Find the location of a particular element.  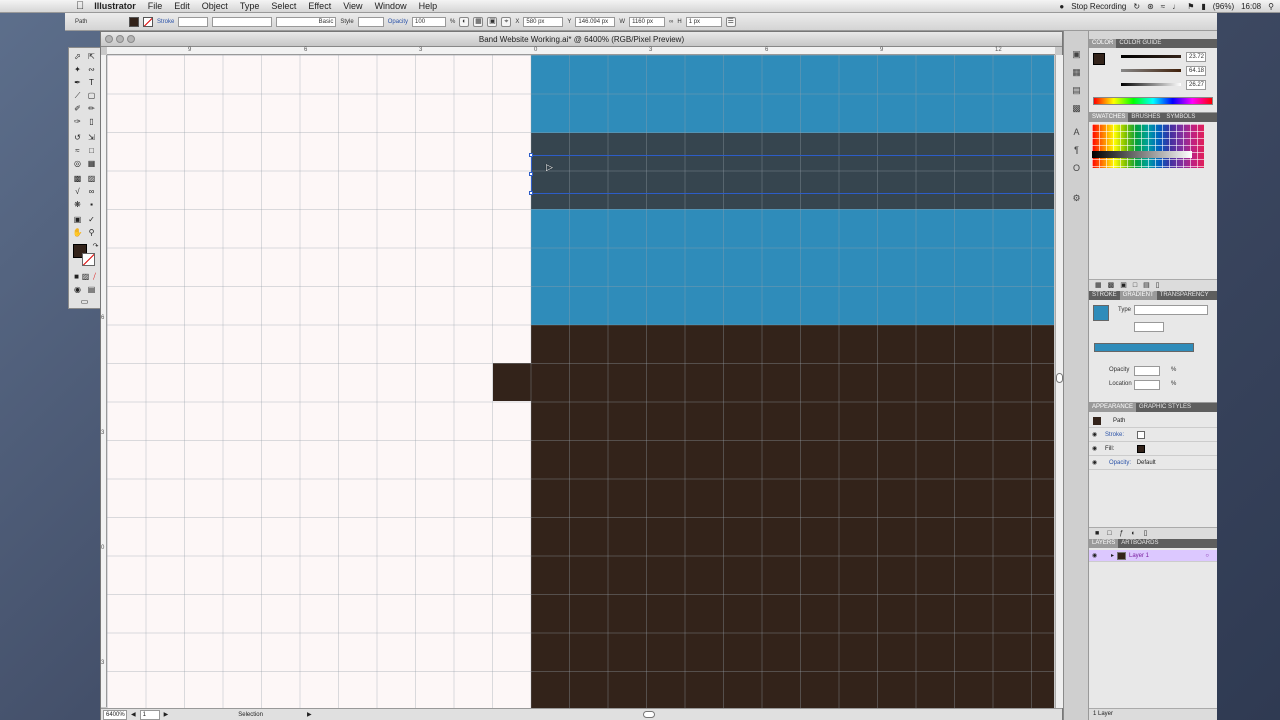

drawing-mode-icon: ◉ is located at coordinates (77, 290).